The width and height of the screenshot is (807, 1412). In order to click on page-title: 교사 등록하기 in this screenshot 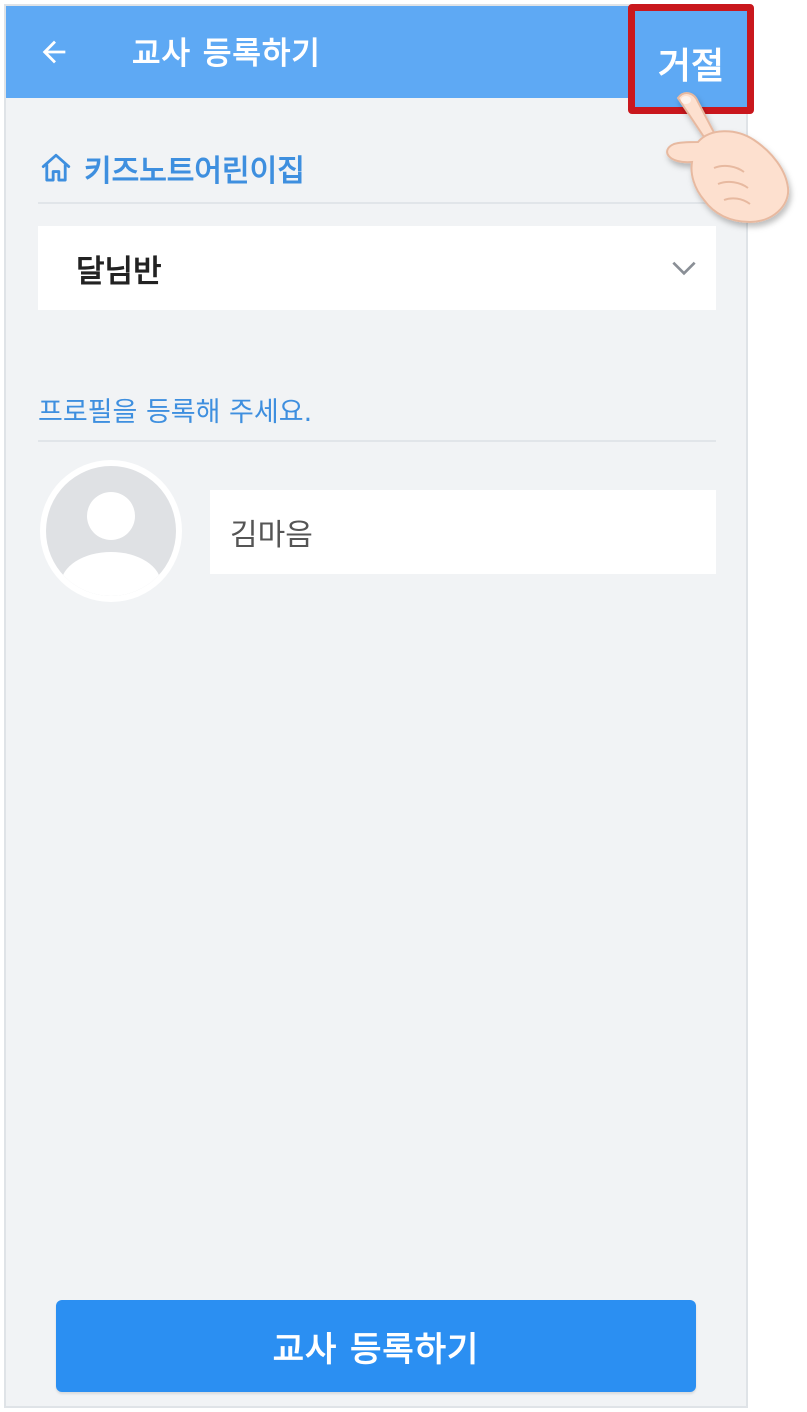, I will do `click(226, 54)`.